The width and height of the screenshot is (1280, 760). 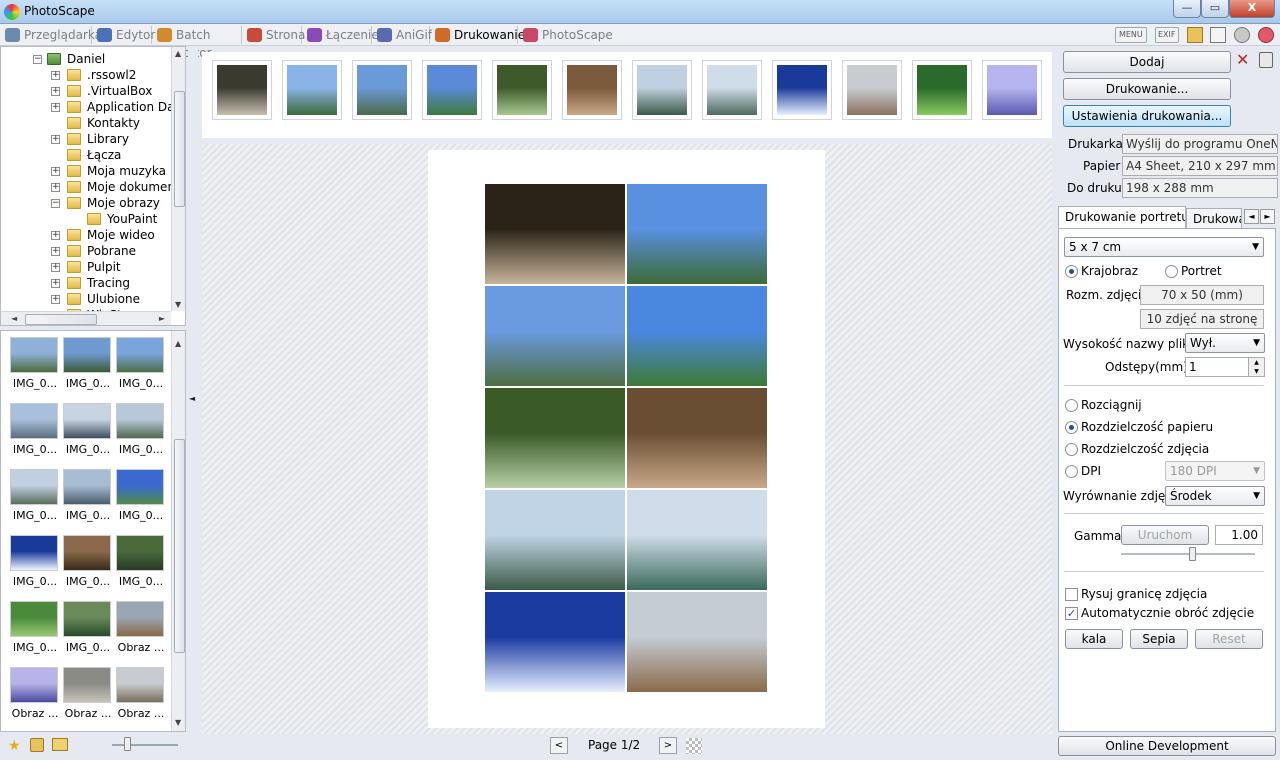 I want to click on tree-item: + Tracing, so click(x=86, y=283).